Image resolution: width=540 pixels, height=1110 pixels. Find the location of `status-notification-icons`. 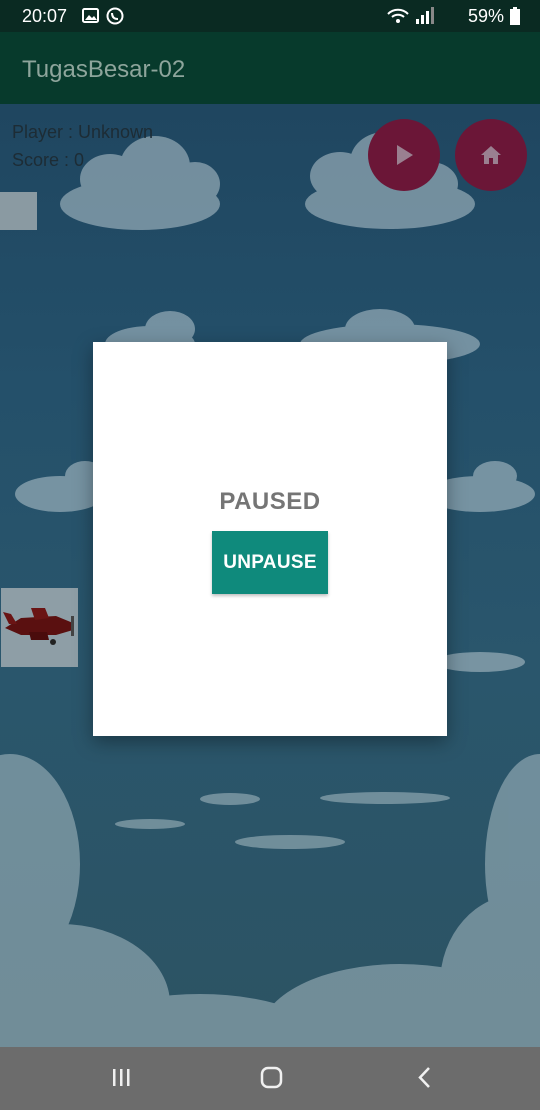

status-notification-icons is located at coordinates (112, 16).